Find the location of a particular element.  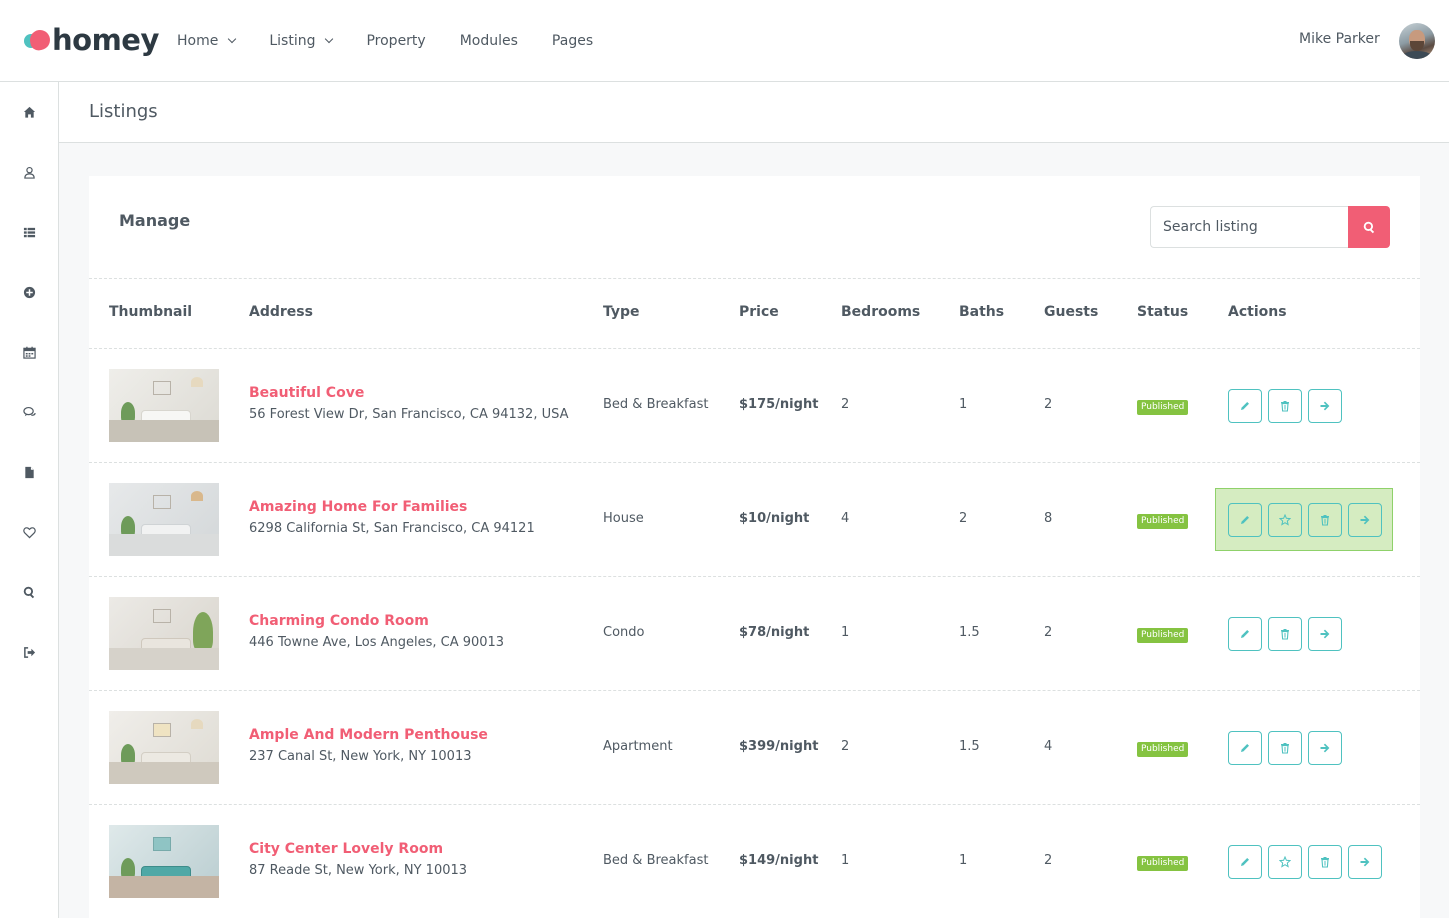

heart-icon is located at coordinates (29, 532).